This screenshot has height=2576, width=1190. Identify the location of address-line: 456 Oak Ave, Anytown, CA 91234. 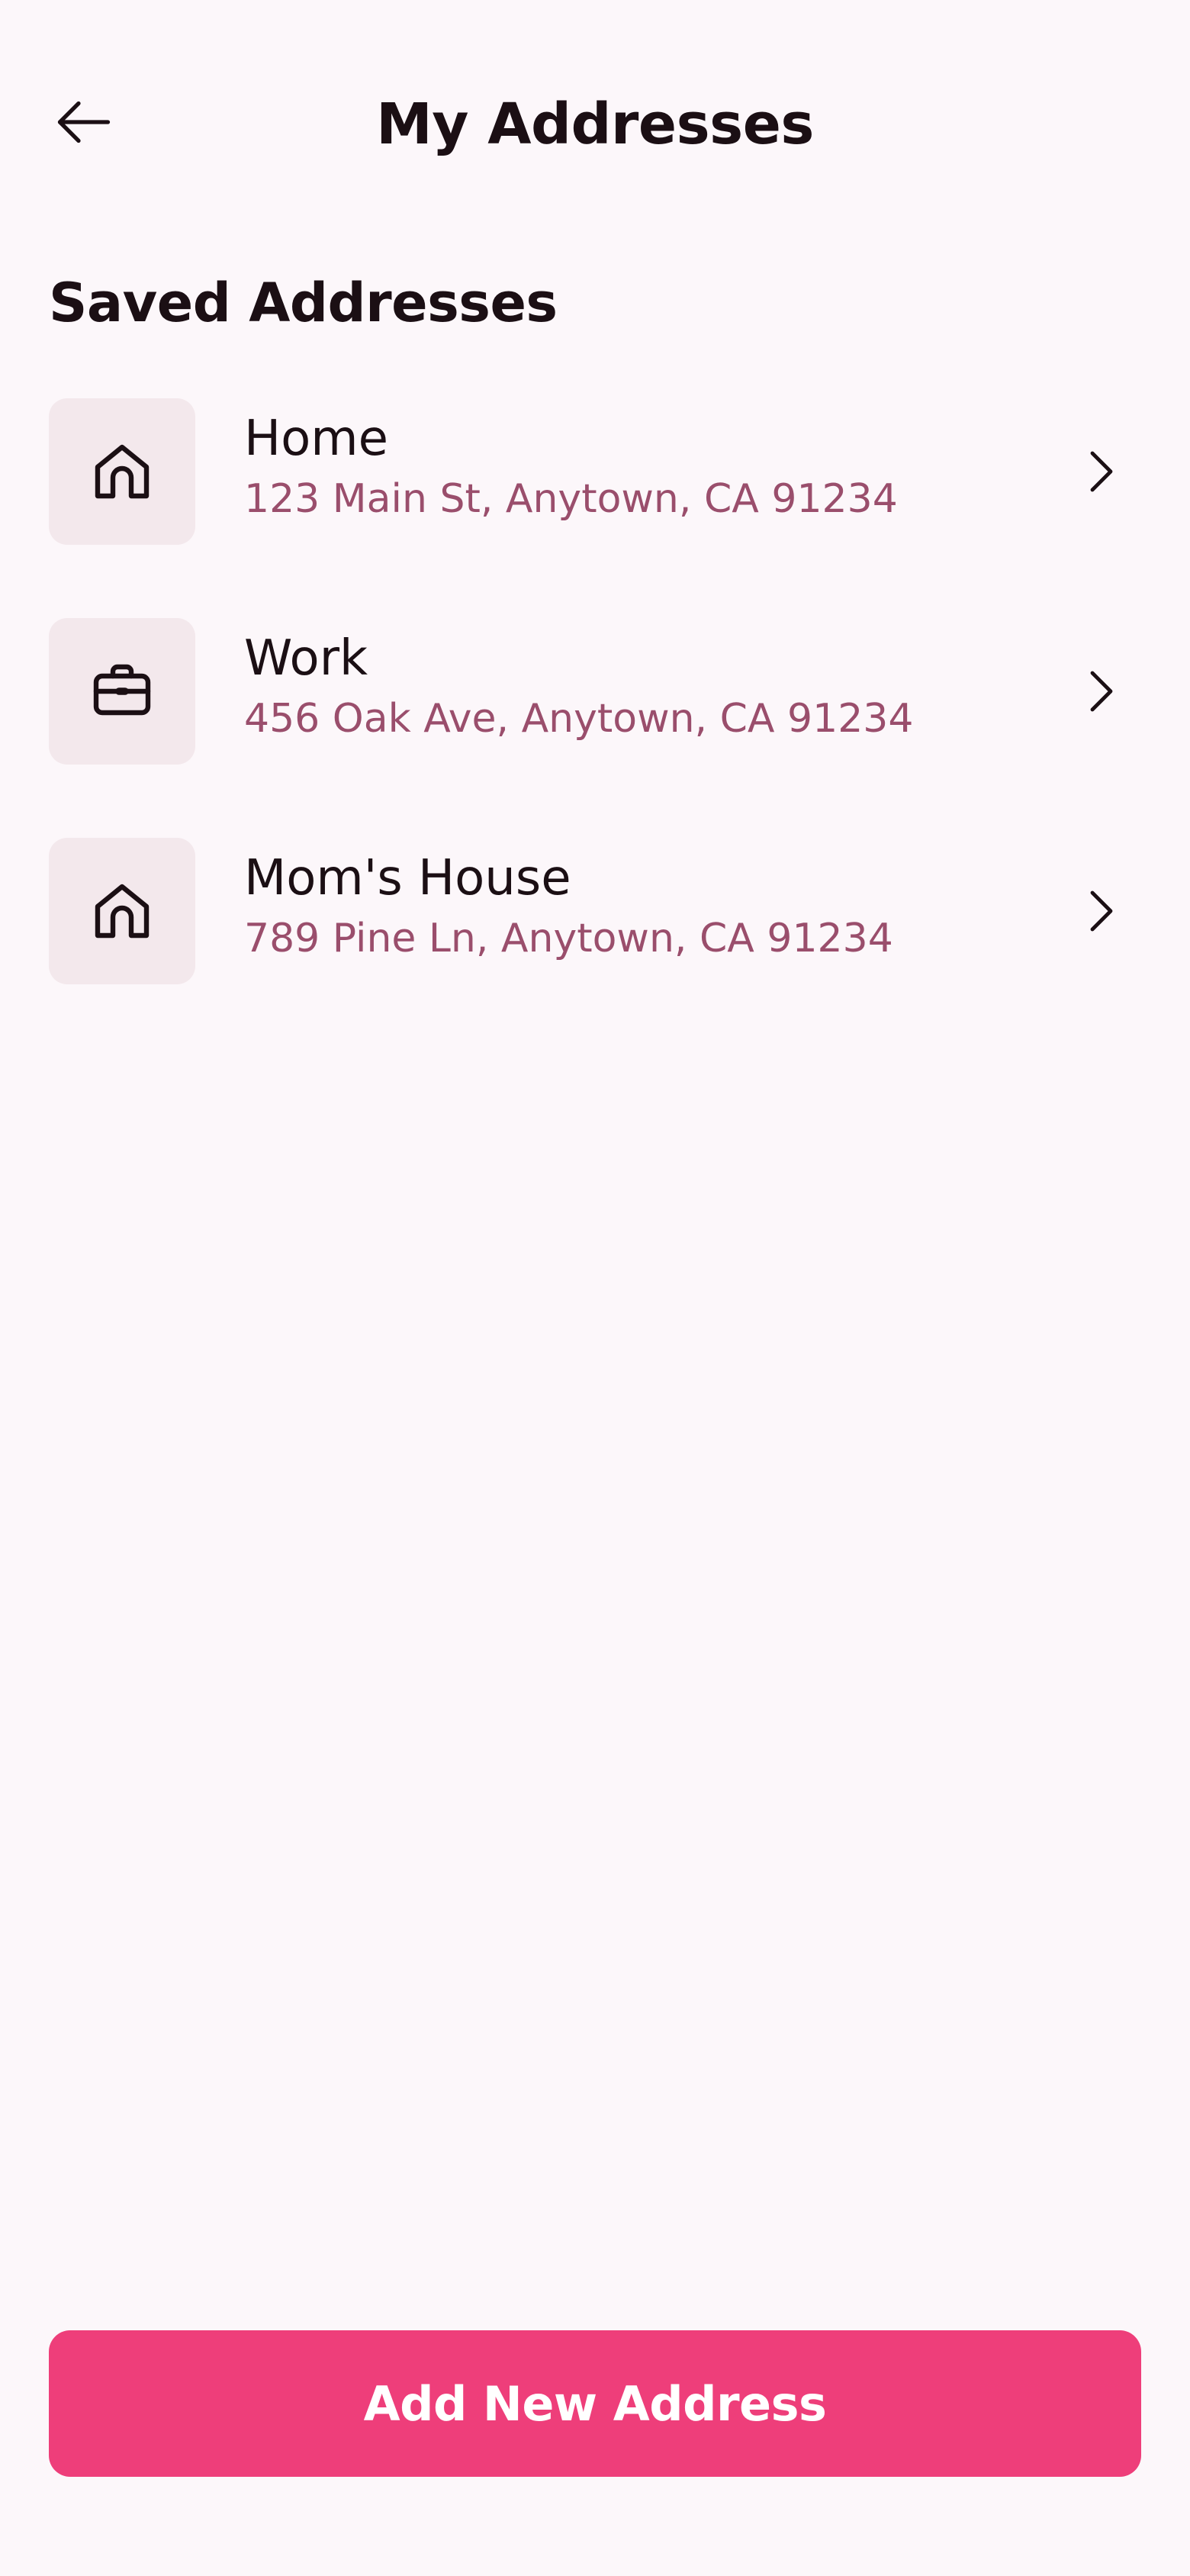
(579, 719).